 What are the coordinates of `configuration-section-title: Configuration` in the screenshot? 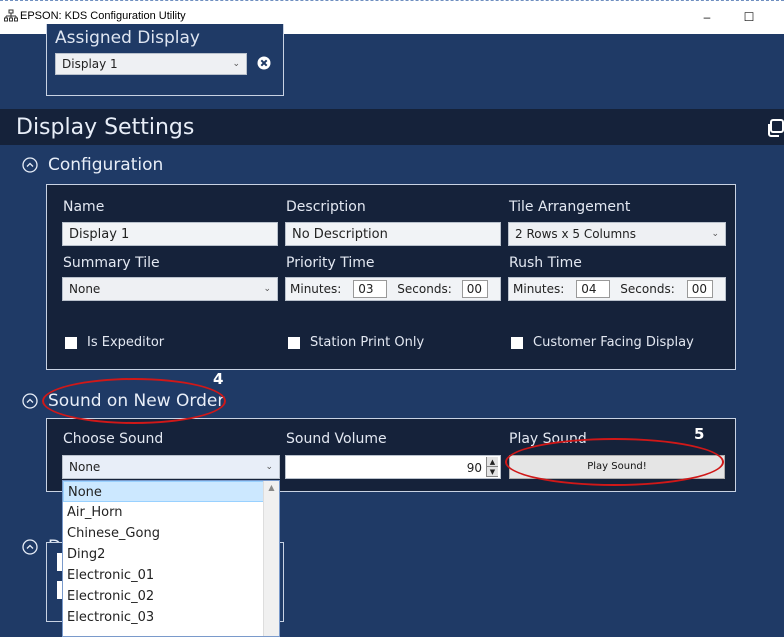 It's located at (106, 165).